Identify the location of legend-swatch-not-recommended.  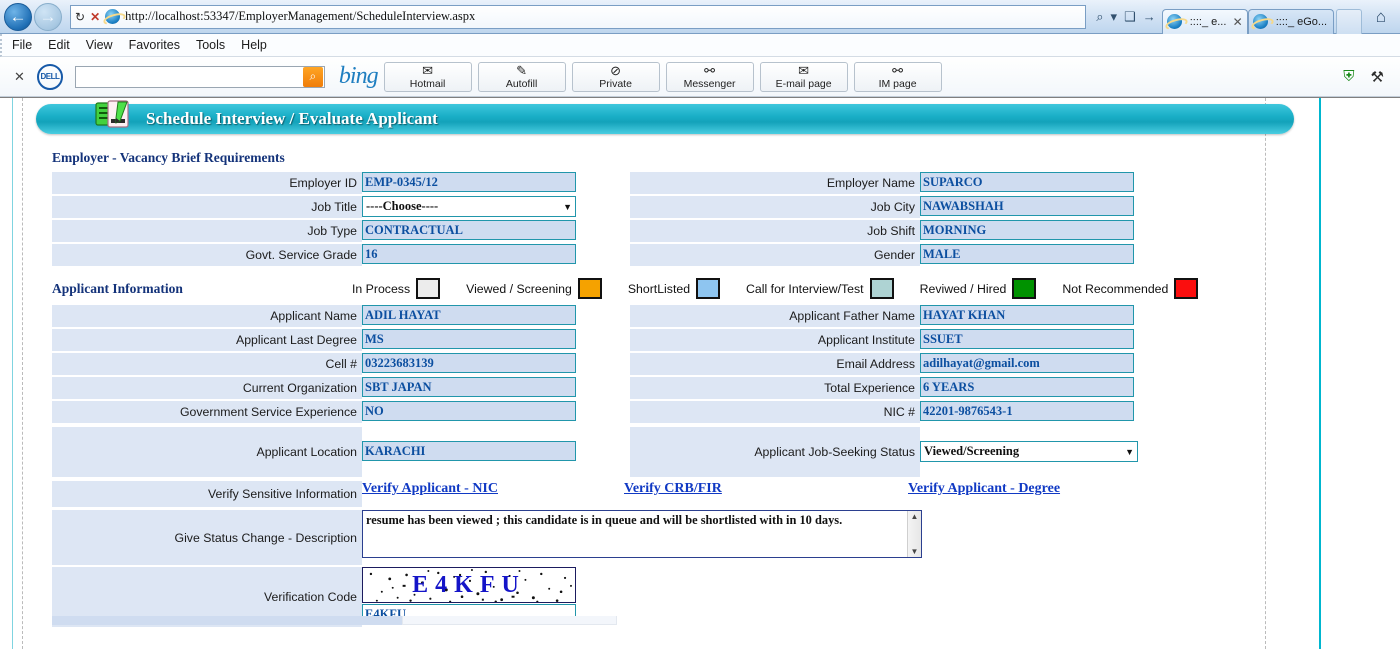
(1186, 288).